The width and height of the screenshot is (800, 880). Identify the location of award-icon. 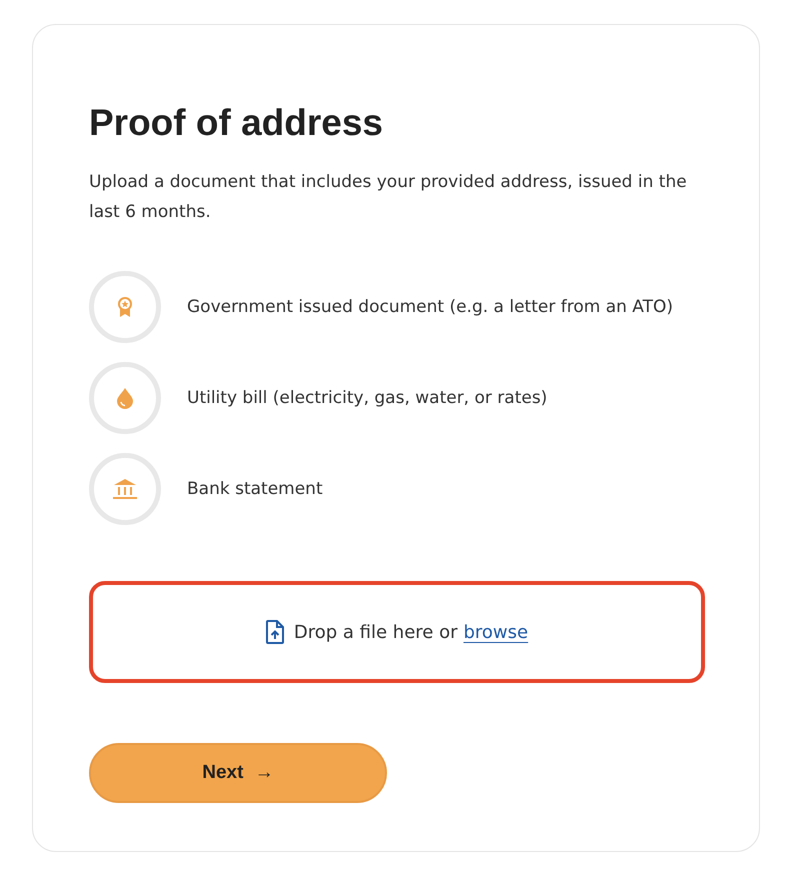
(125, 307).